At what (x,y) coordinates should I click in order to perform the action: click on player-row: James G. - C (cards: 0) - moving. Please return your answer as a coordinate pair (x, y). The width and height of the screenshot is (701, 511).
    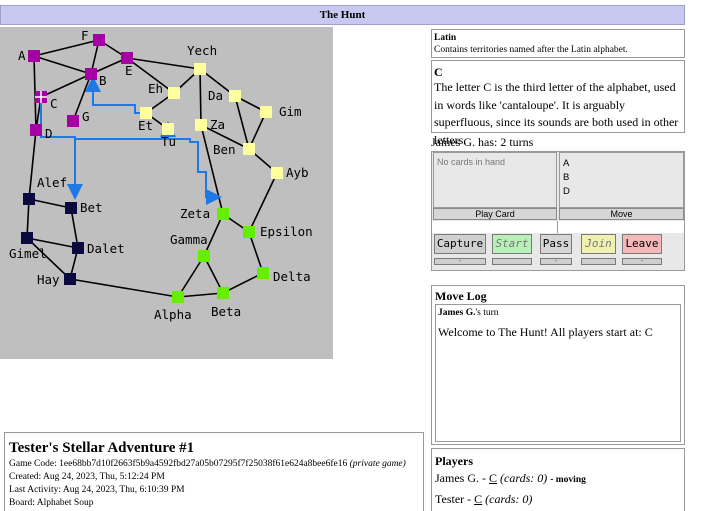
    Looking at the image, I should click on (558, 479).